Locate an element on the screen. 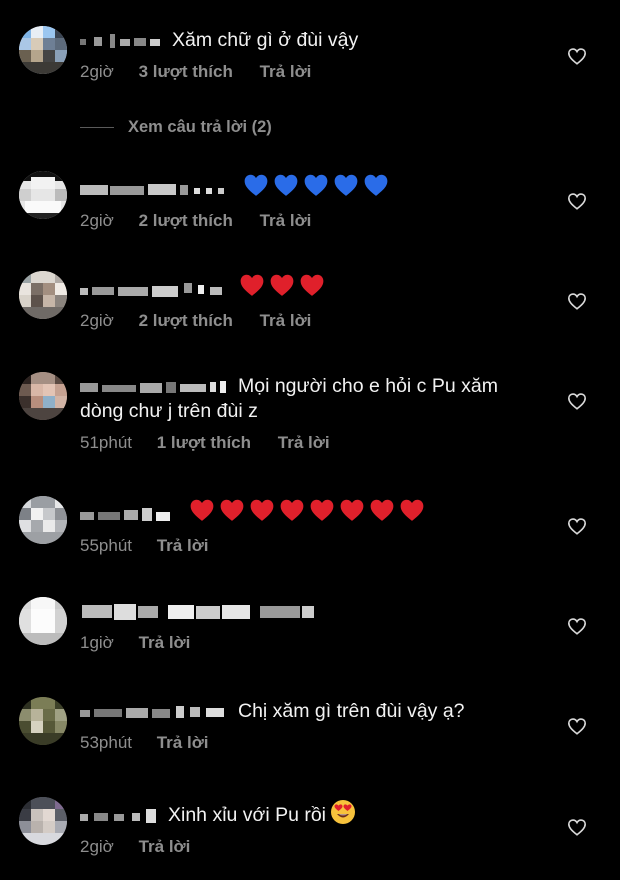 The height and width of the screenshot is (880, 620). comment-time: 55phút is located at coordinates (106, 545).